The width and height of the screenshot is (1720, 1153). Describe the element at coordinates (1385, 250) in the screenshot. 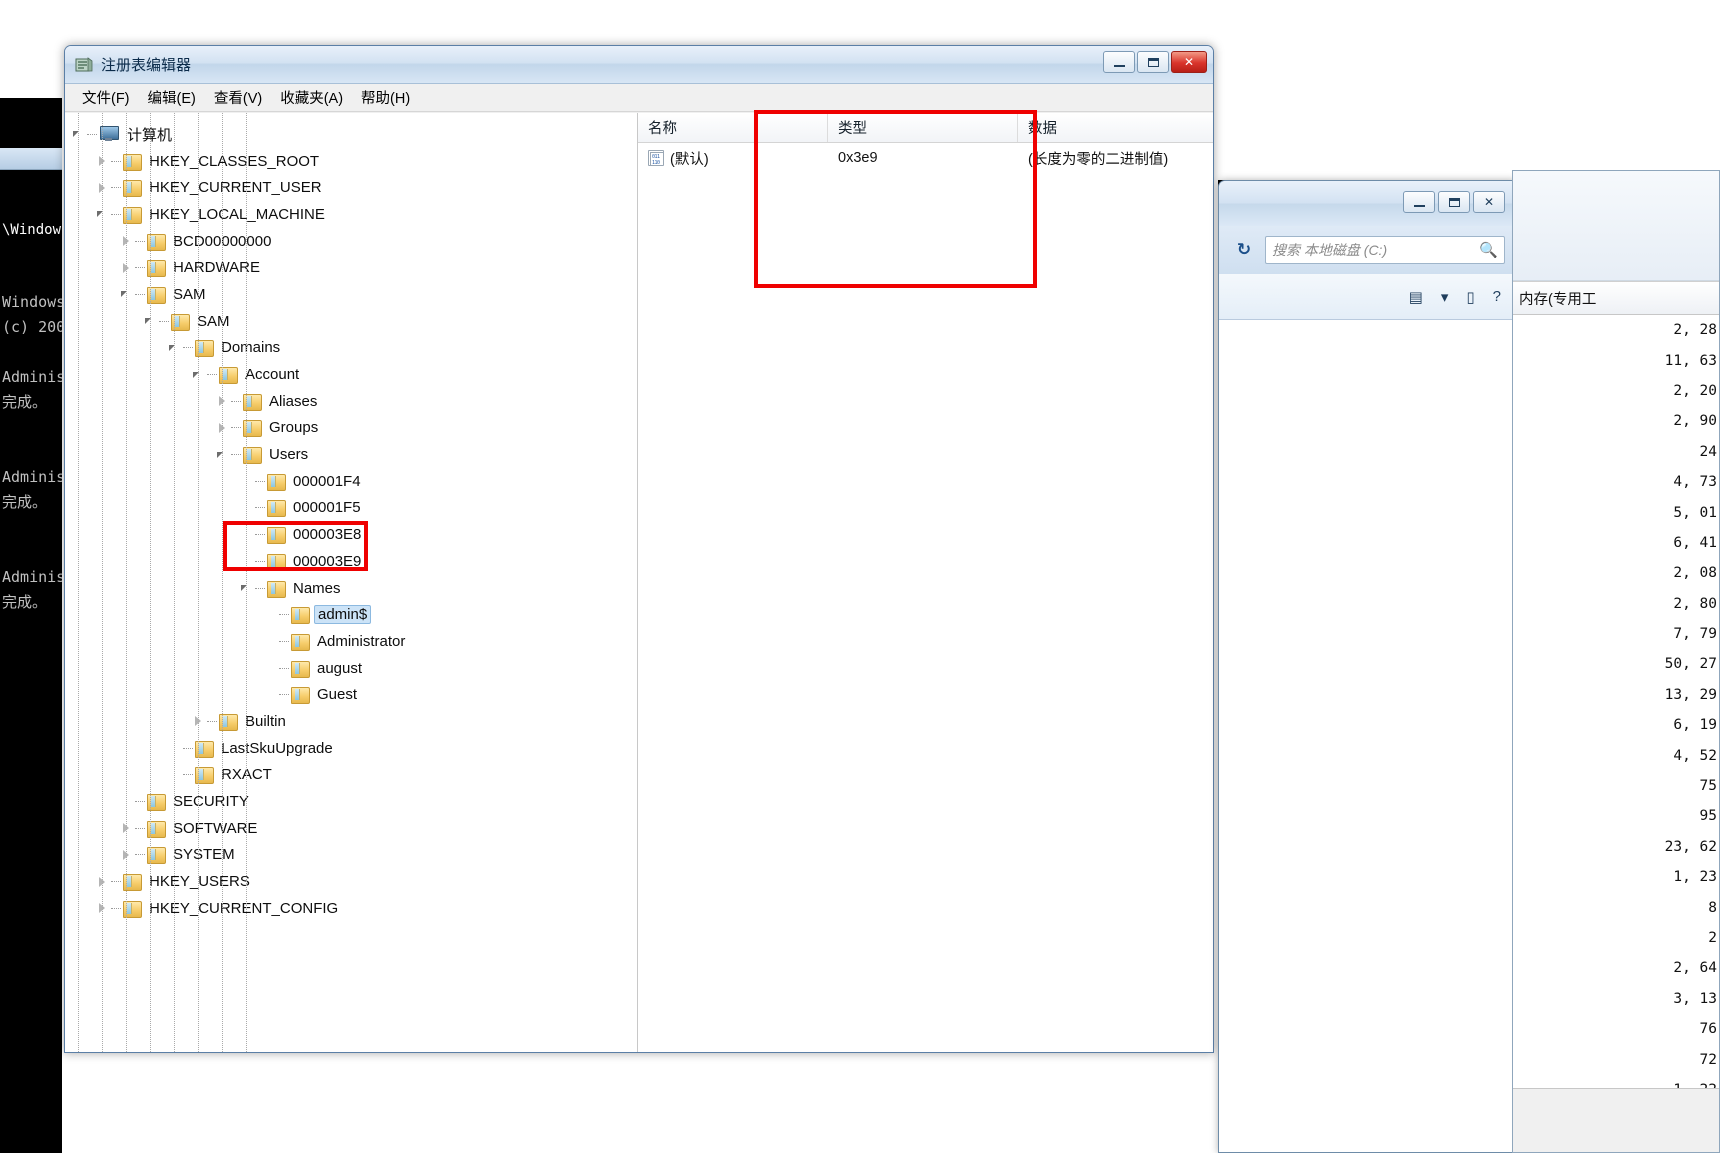

I see `search-input: 搜索 本地磁盘 (C:) 🔍` at that location.